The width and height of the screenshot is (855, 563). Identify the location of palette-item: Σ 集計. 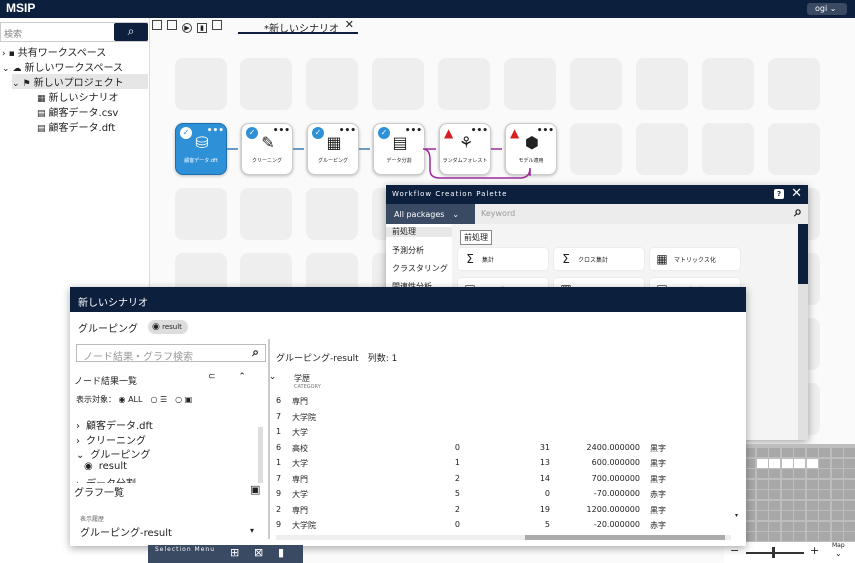
(503, 259).